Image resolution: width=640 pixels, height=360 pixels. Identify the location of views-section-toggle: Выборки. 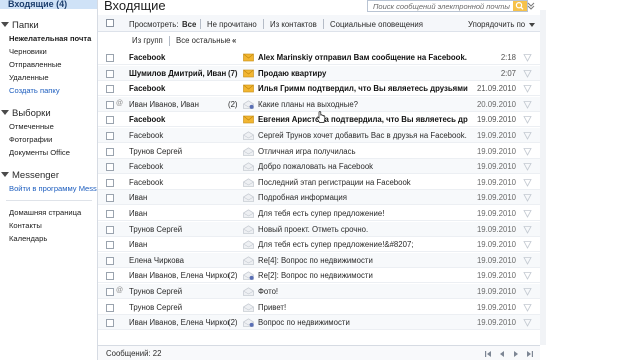
(48, 113).